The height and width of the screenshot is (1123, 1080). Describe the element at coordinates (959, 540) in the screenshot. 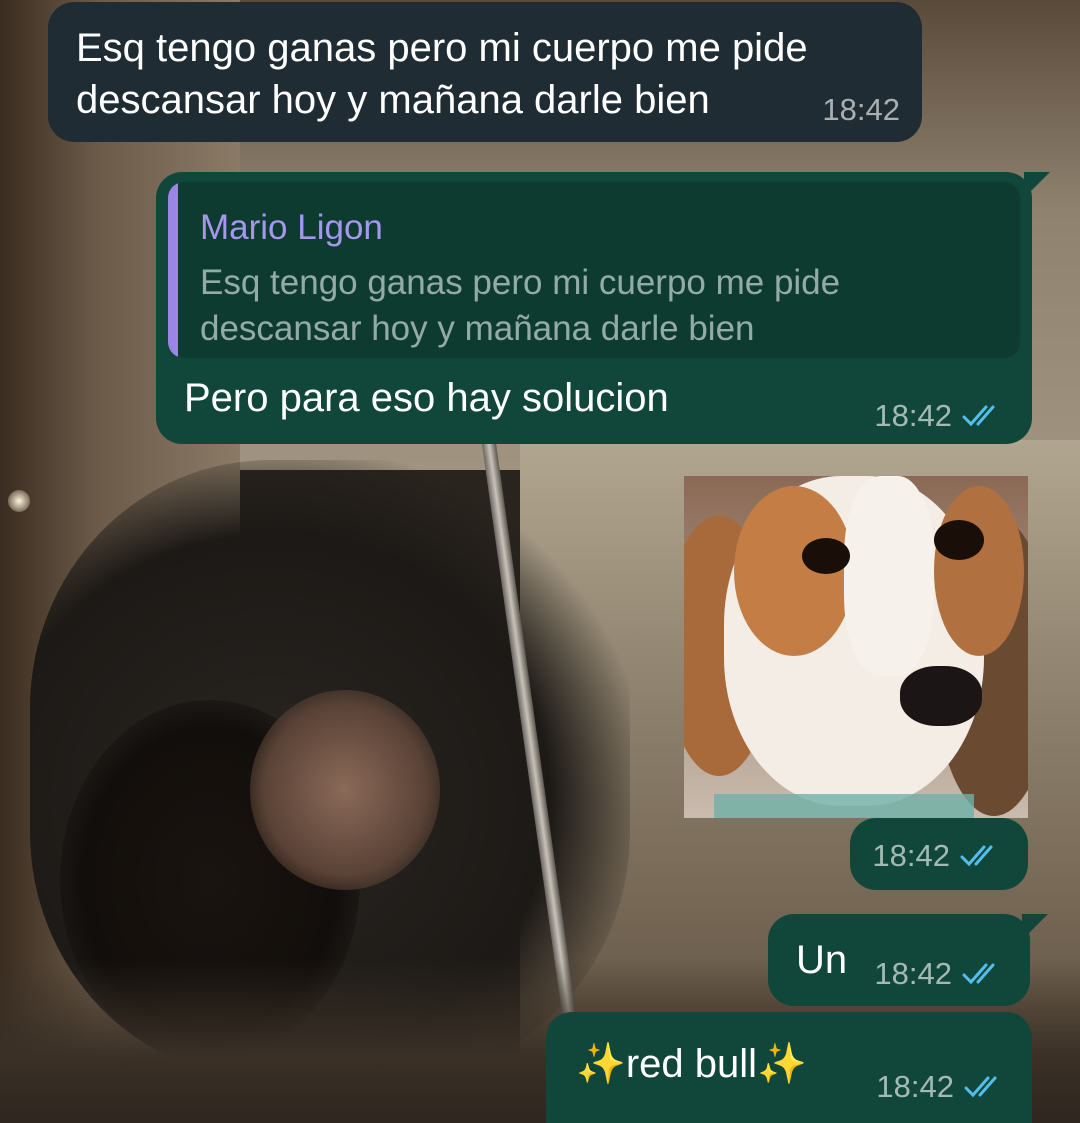

I see `dog-eye-right` at that location.